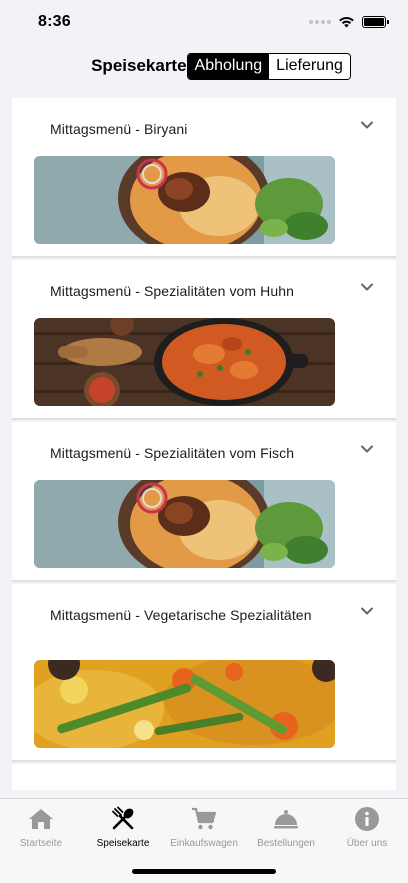 This screenshot has height=883, width=408. I want to click on tab-einkaufswagen: Einkaufswagen, so click(204, 827).